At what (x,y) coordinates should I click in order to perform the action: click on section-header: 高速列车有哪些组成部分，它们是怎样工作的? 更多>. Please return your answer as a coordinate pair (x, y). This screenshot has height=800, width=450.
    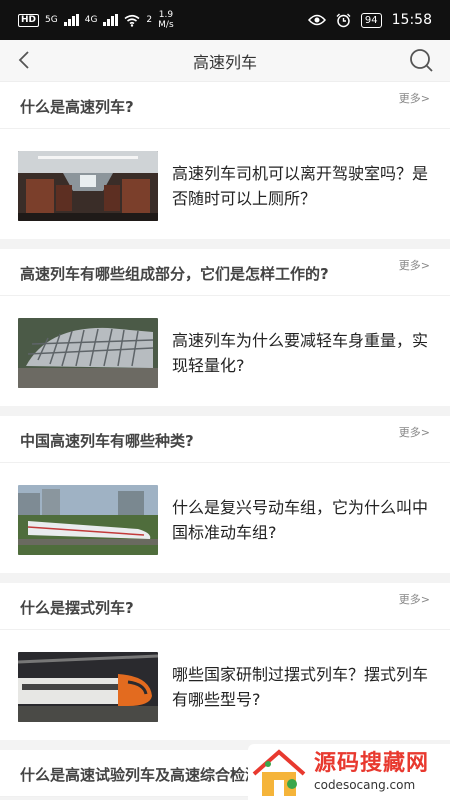
    Looking at the image, I should click on (225, 272).